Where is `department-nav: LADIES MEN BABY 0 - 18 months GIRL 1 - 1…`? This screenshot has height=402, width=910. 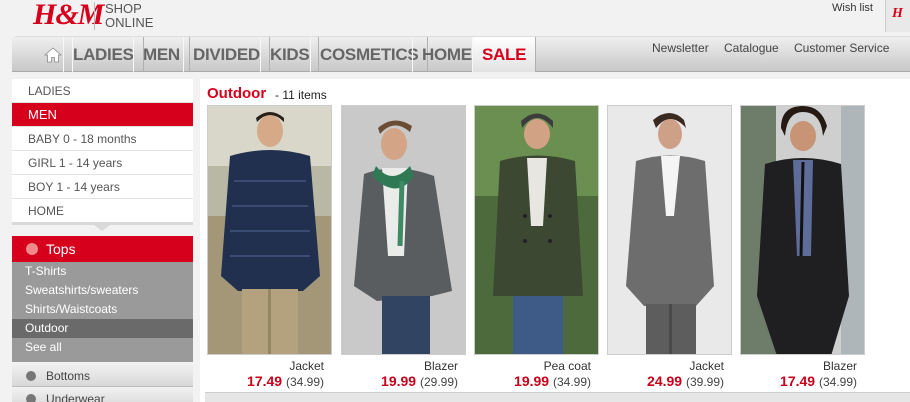
department-nav: LADIES MEN BABY 0 - 18 months GIRL 1 - 1… is located at coordinates (102, 151).